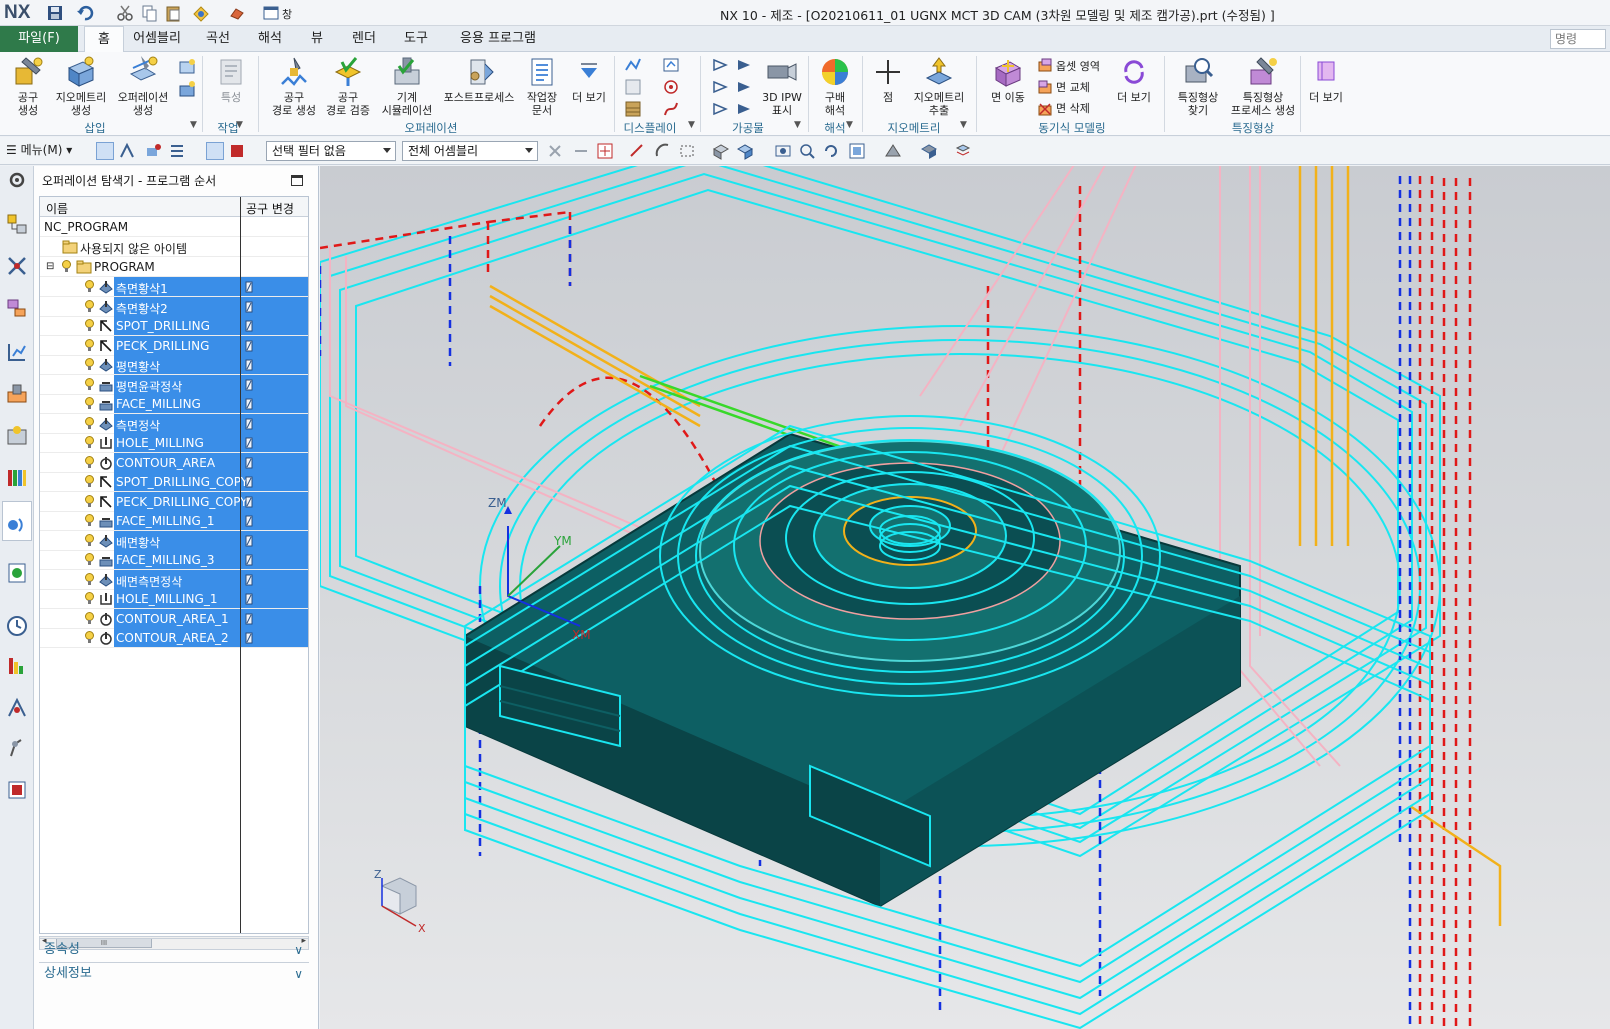 The image size is (1610, 1029). What do you see at coordinates (637, 151) in the screenshot?
I see `select-curve-icon` at bounding box center [637, 151].